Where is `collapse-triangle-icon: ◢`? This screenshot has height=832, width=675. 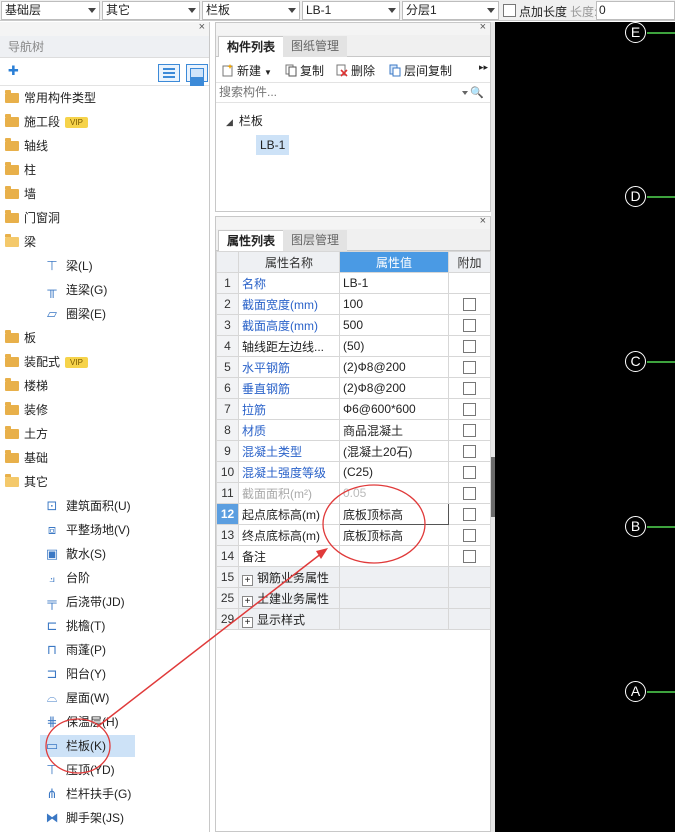
collapse-triangle-icon: ◢ is located at coordinates (229, 122).